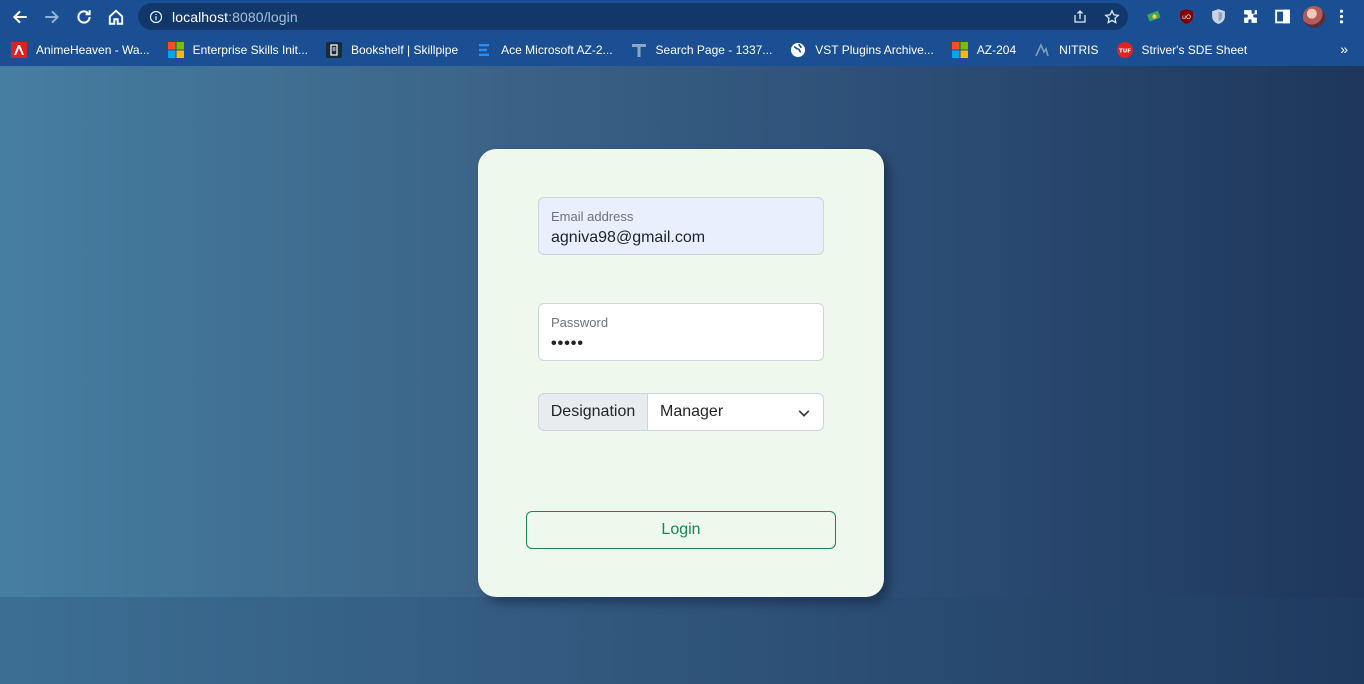 The width and height of the screenshot is (1364, 684). What do you see at coordinates (681, 530) in the screenshot?
I see `login-button: Login` at bounding box center [681, 530].